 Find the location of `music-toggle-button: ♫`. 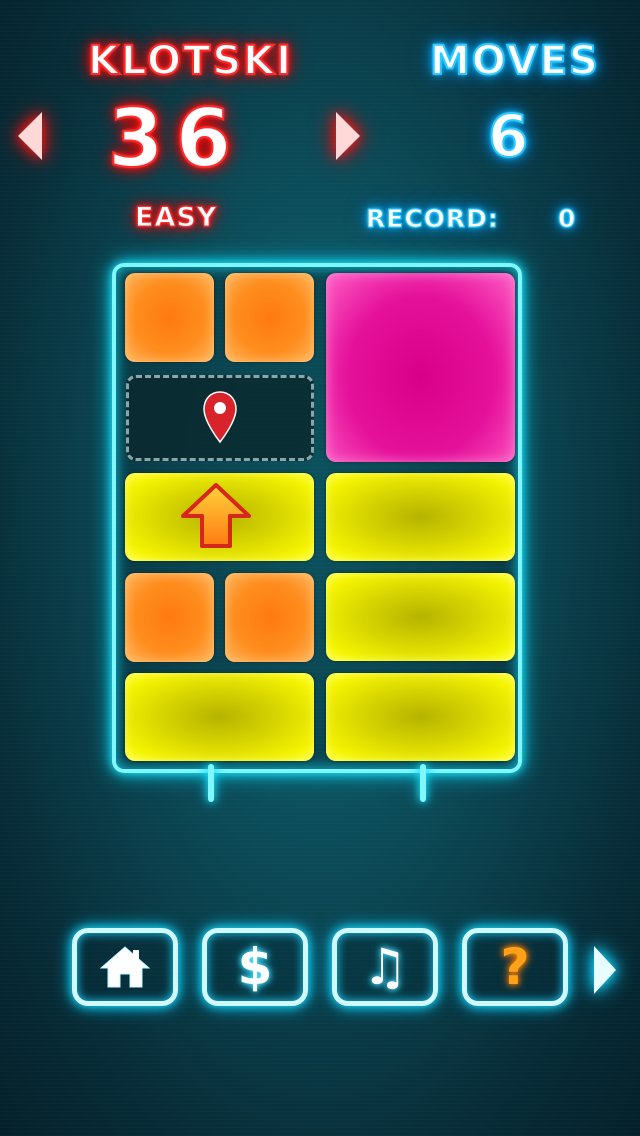

music-toggle-button: ♫ is located at coordinates (385, 967).